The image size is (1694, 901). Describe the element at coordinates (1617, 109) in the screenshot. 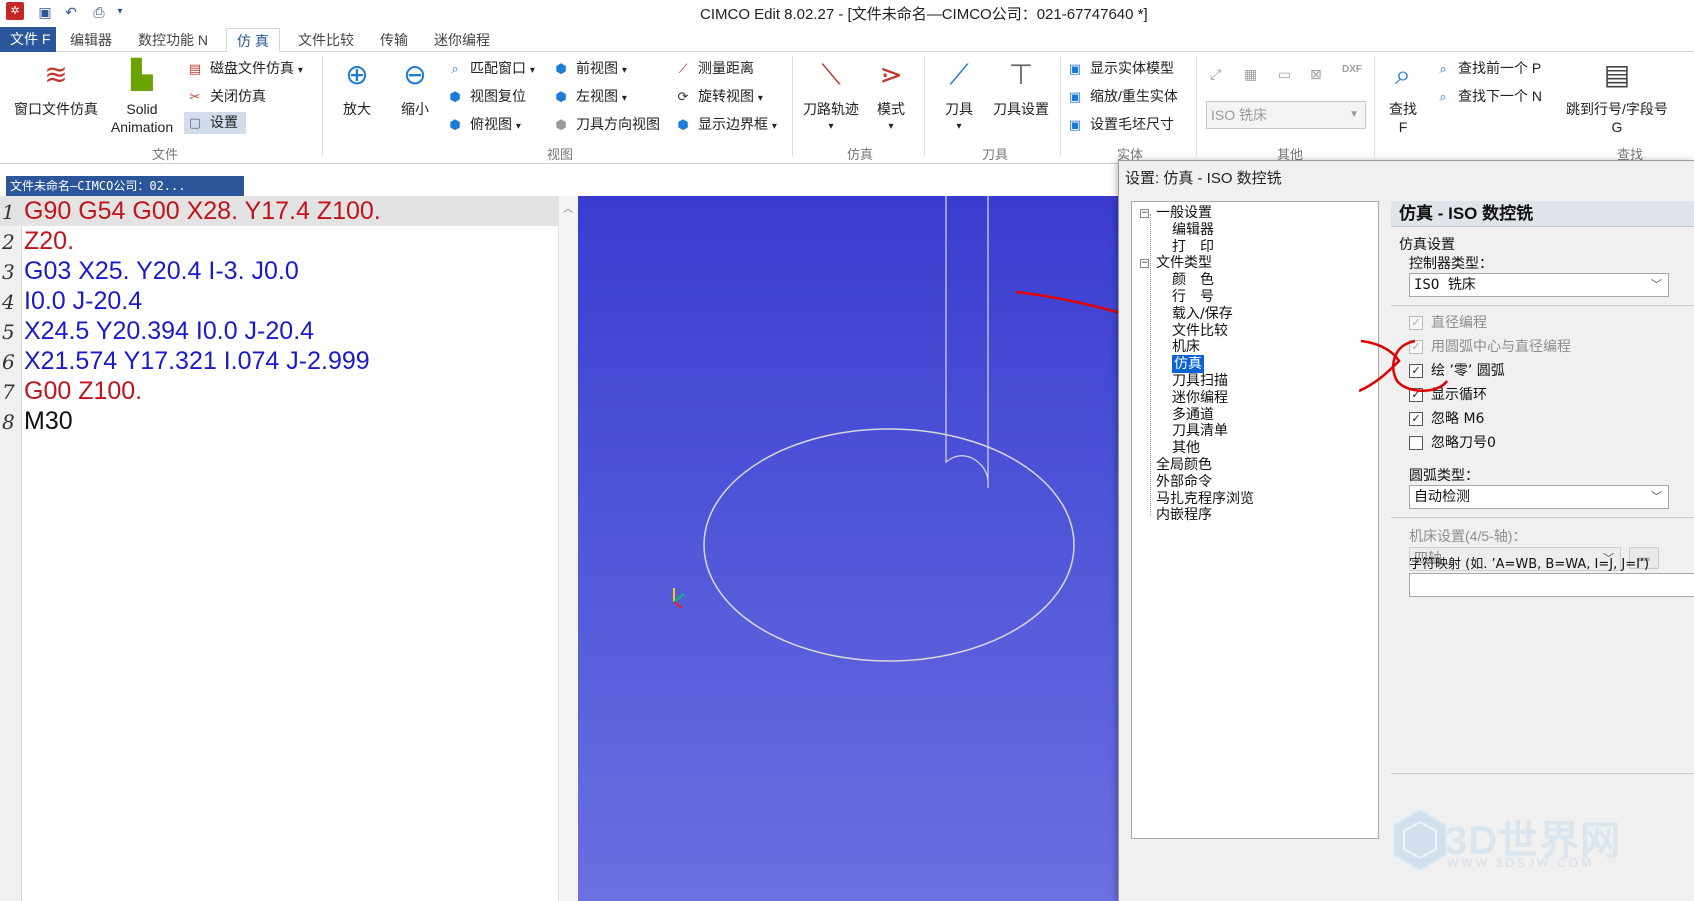

I see `goto-line-label: 跳到行号/字段号` at that location.